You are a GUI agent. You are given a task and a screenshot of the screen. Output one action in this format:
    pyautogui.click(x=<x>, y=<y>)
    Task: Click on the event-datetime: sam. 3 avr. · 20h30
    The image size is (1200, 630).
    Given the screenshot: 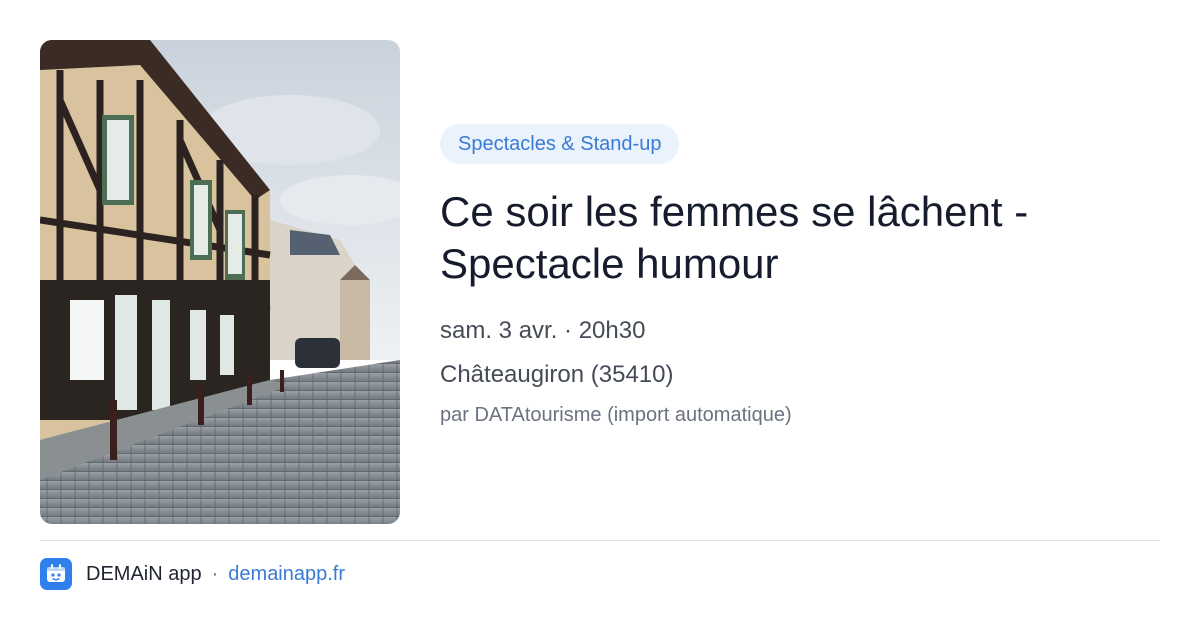 What is the action you would take?
    pyautogui.click(x=543, y=330)
    